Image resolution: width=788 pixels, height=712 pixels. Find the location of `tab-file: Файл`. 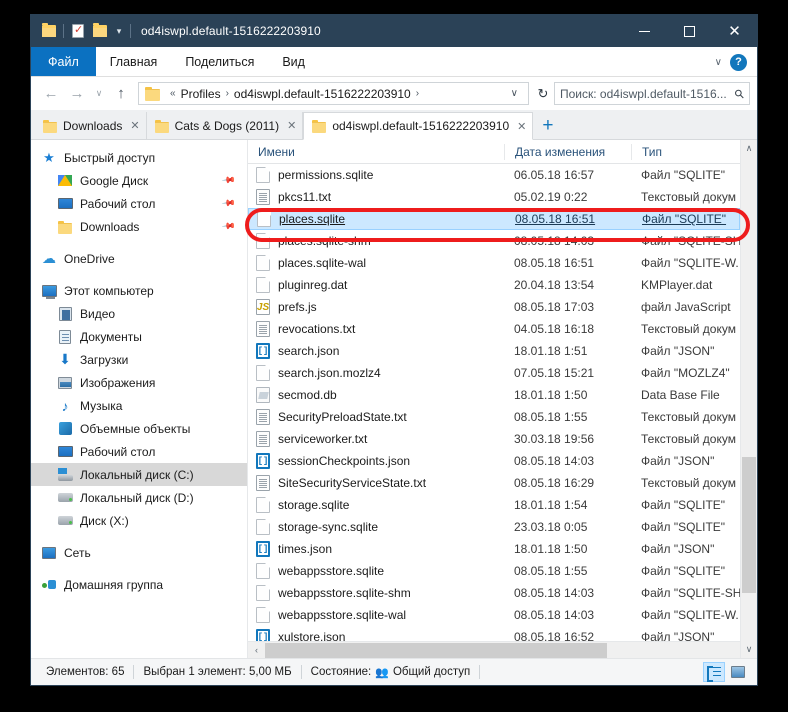

tab-file: Файл is located at coordinates (63, 61).